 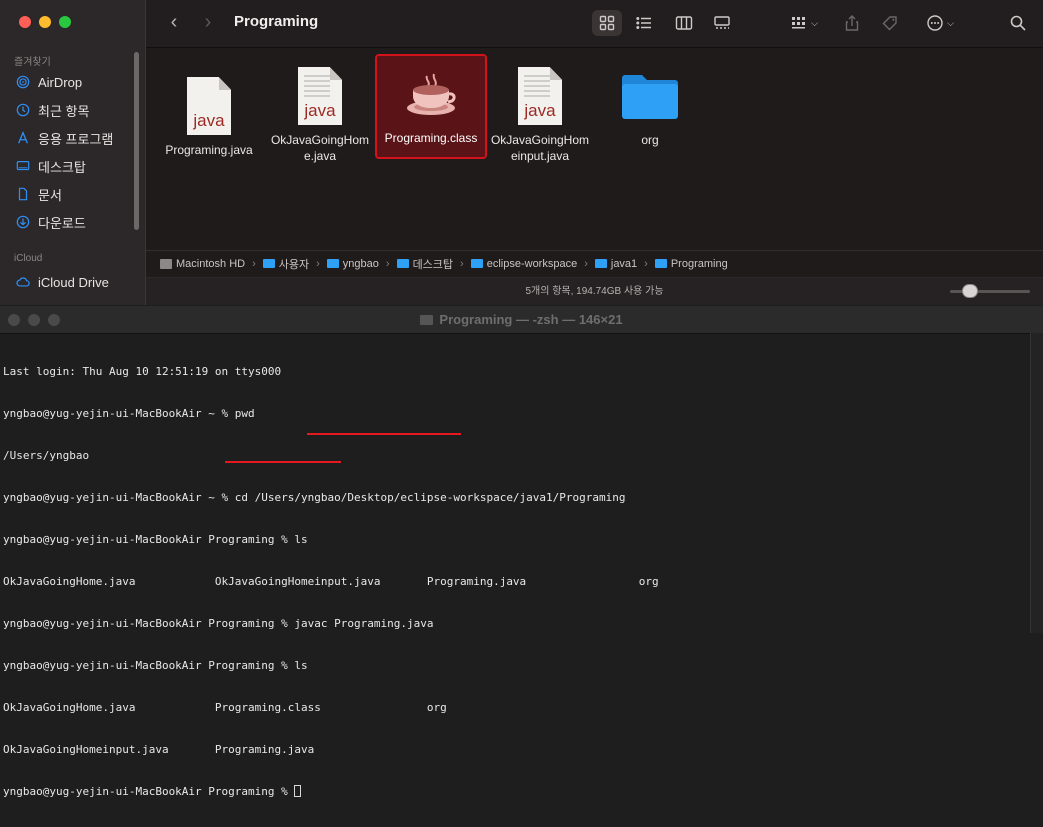 What do you see at coordinates (76, 139) in the screenshot?
I see `sidebar-item-label: 응용 프로그램` at bounding box center [76, 139].